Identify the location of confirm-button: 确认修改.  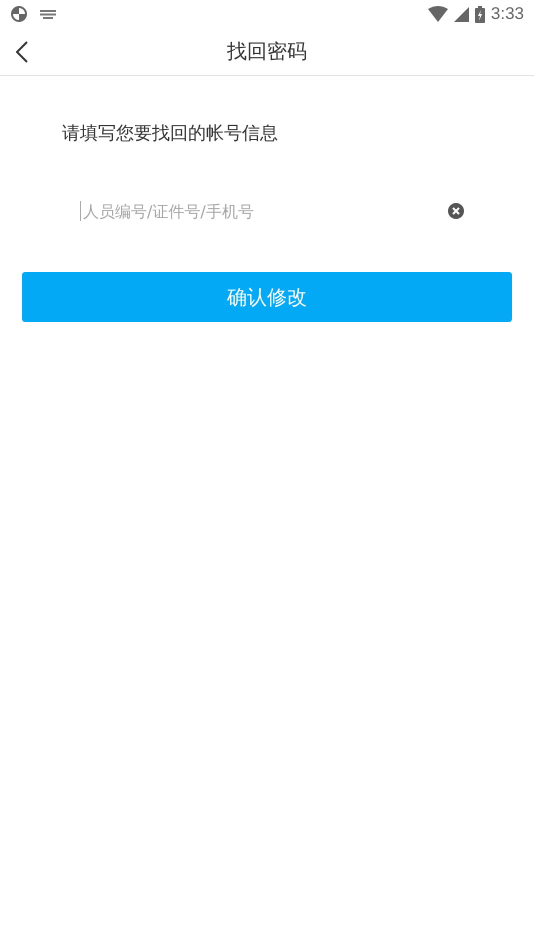
(267, 297).